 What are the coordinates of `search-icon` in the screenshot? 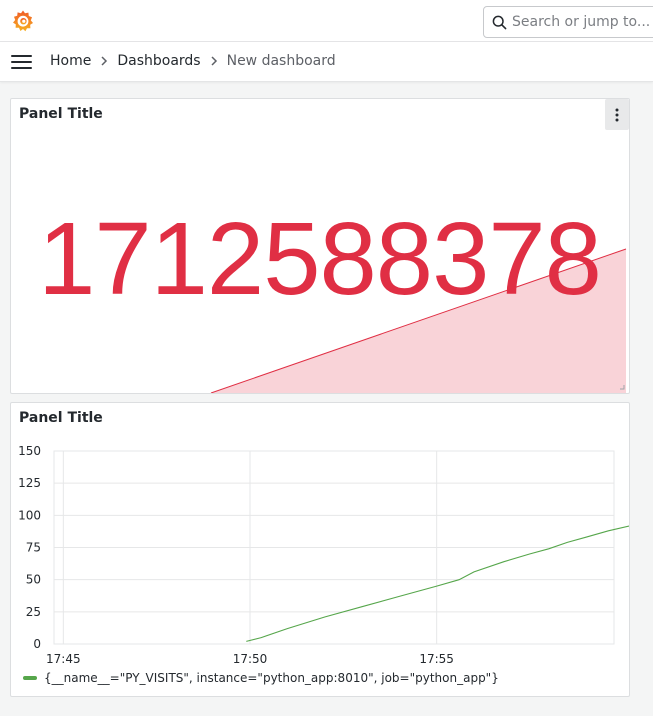 It's located at (499, 24).